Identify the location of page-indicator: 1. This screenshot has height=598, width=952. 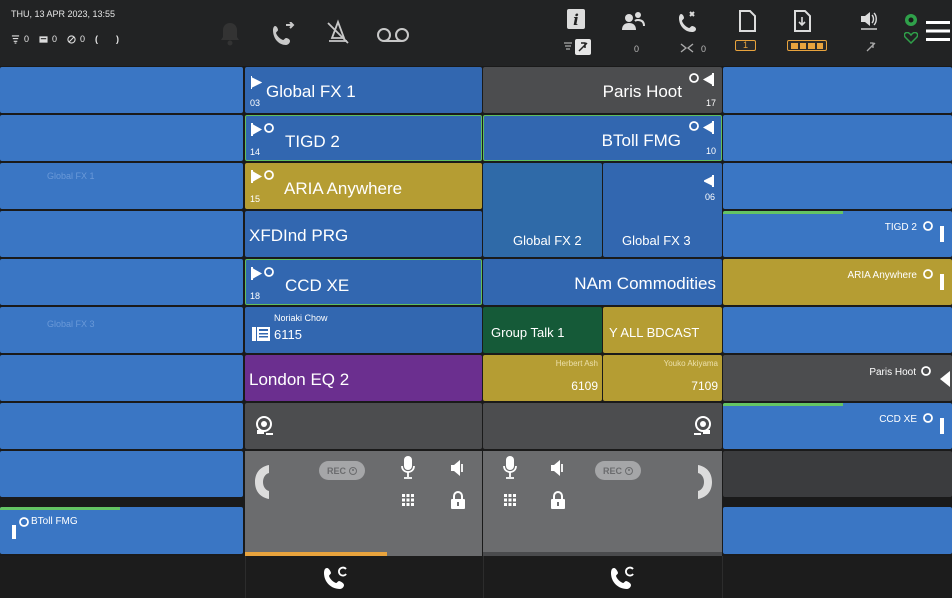
(745, 45).